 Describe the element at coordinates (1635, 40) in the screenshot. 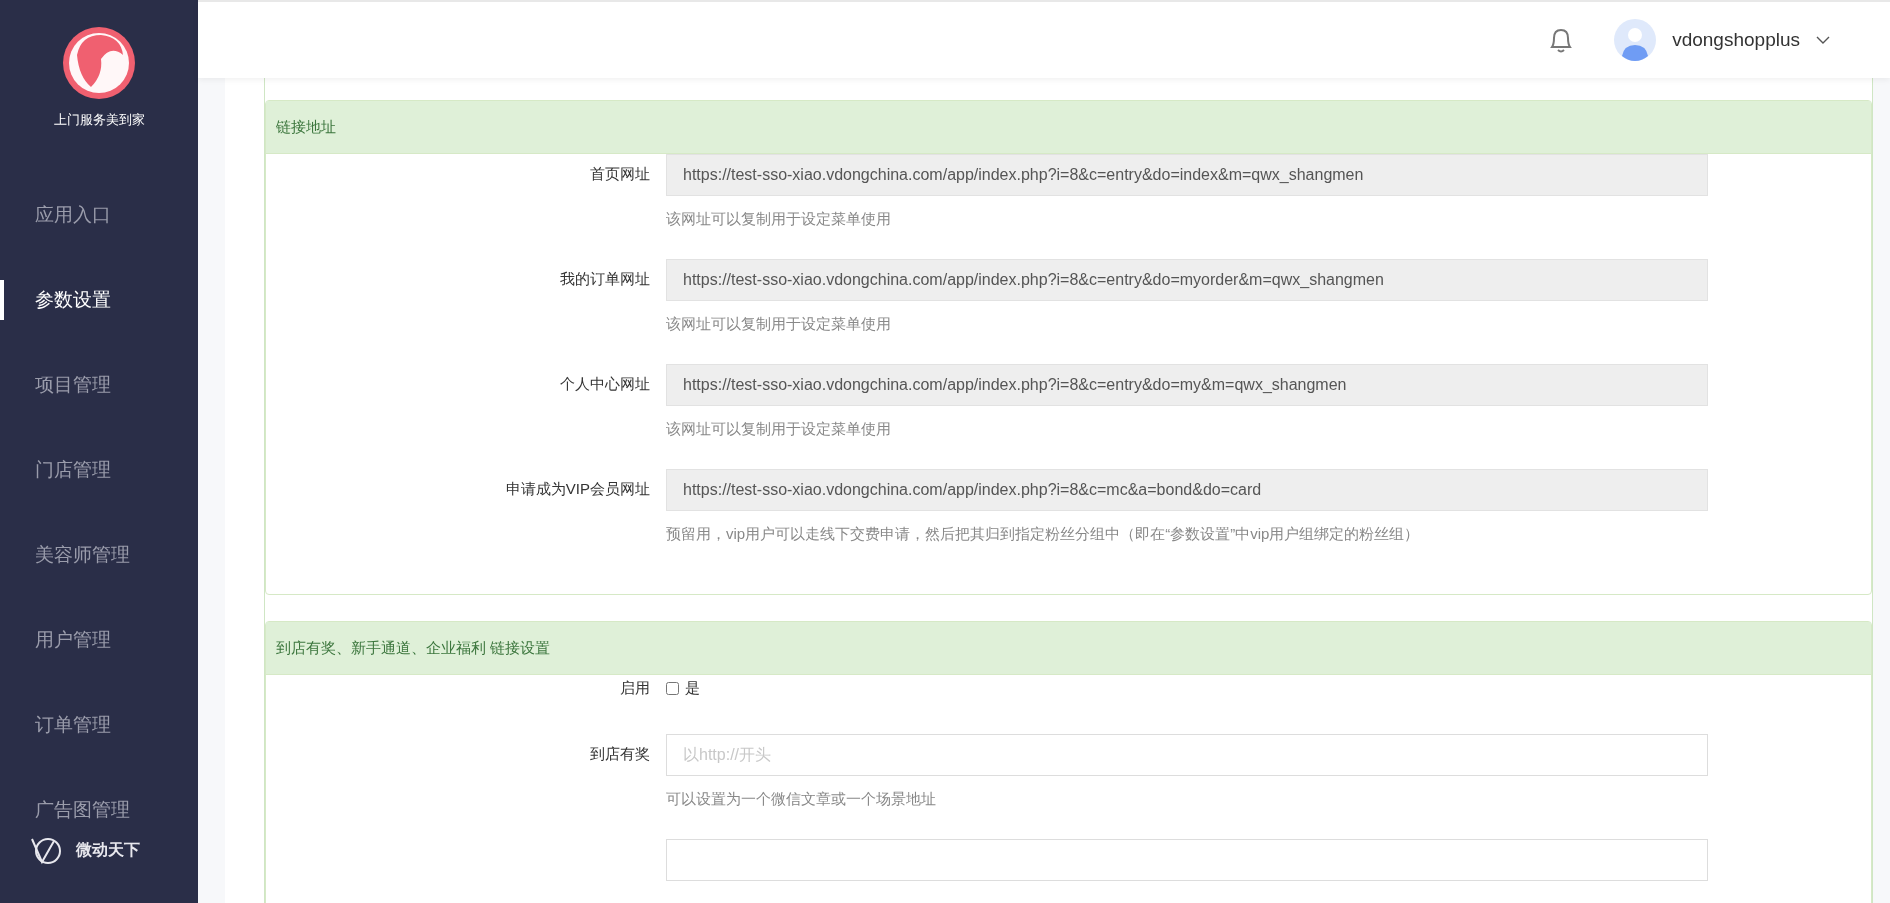

I see `avatar-icon` at that location.